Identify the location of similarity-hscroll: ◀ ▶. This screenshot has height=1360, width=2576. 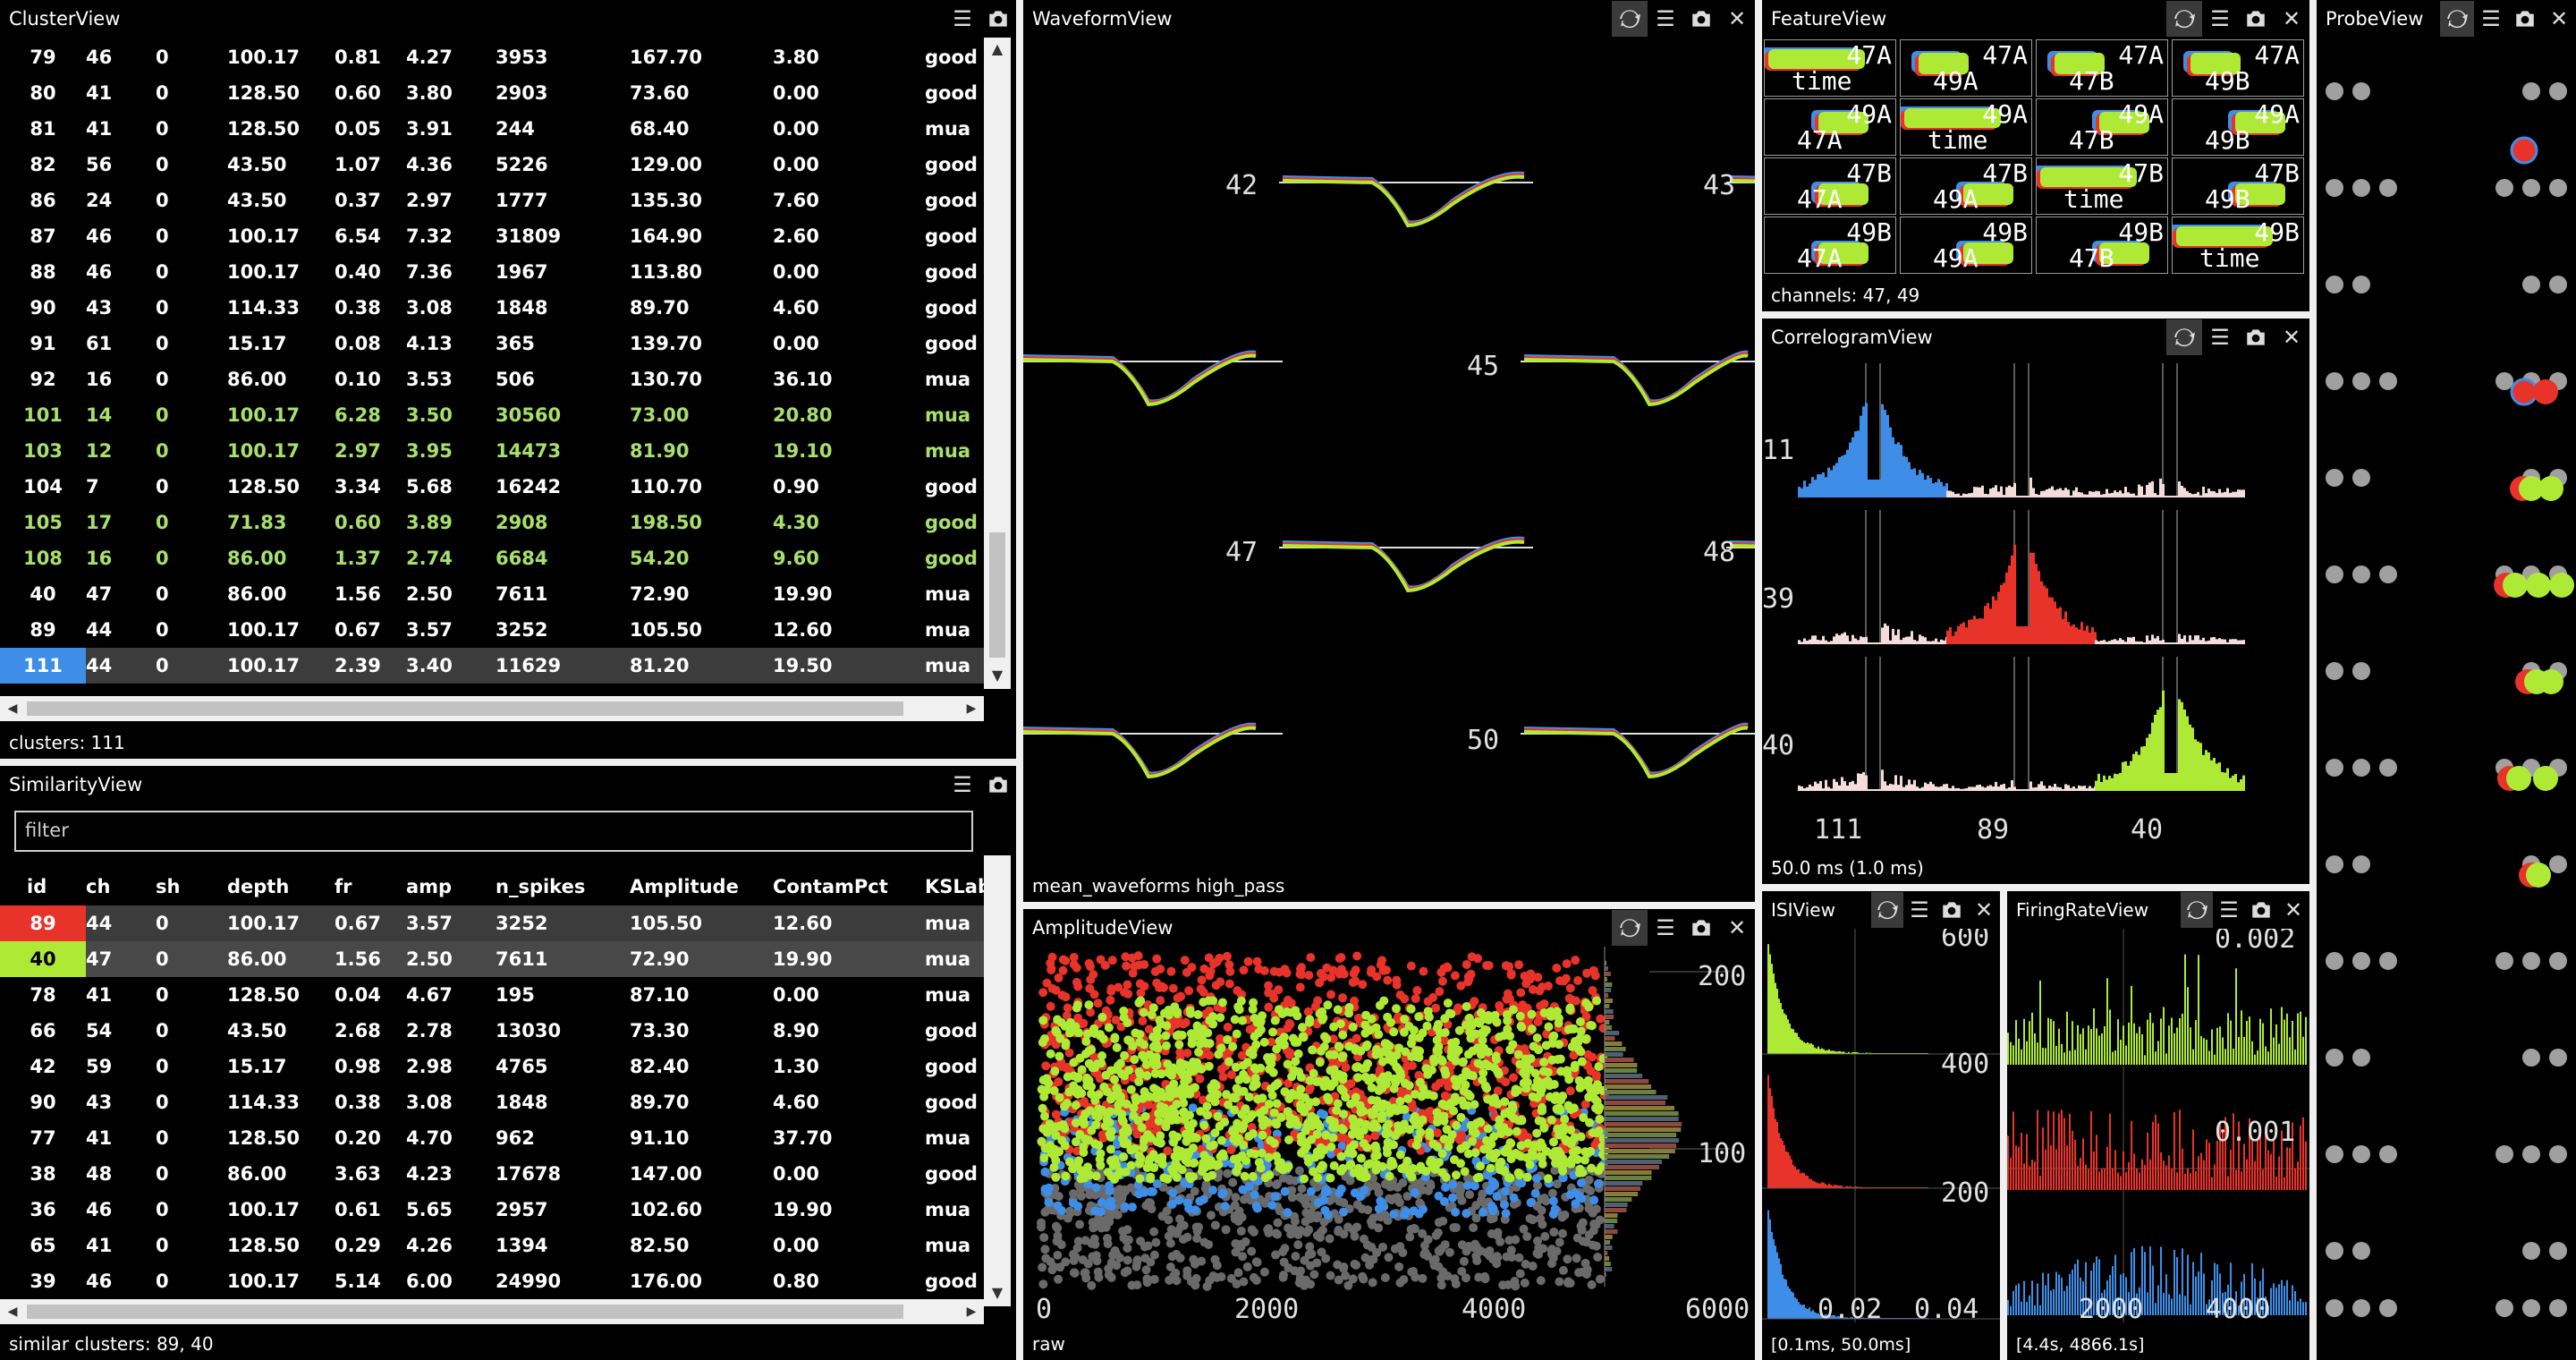
(492, 1311).